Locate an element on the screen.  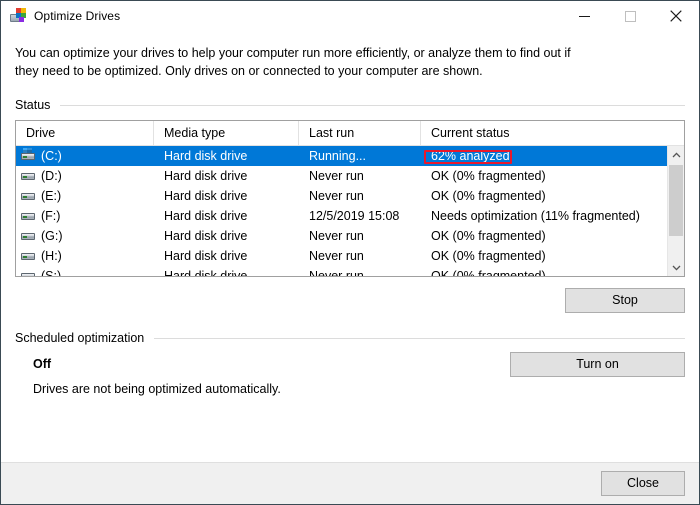
cell-drive: (S:) is located at coordinates (85, 272).